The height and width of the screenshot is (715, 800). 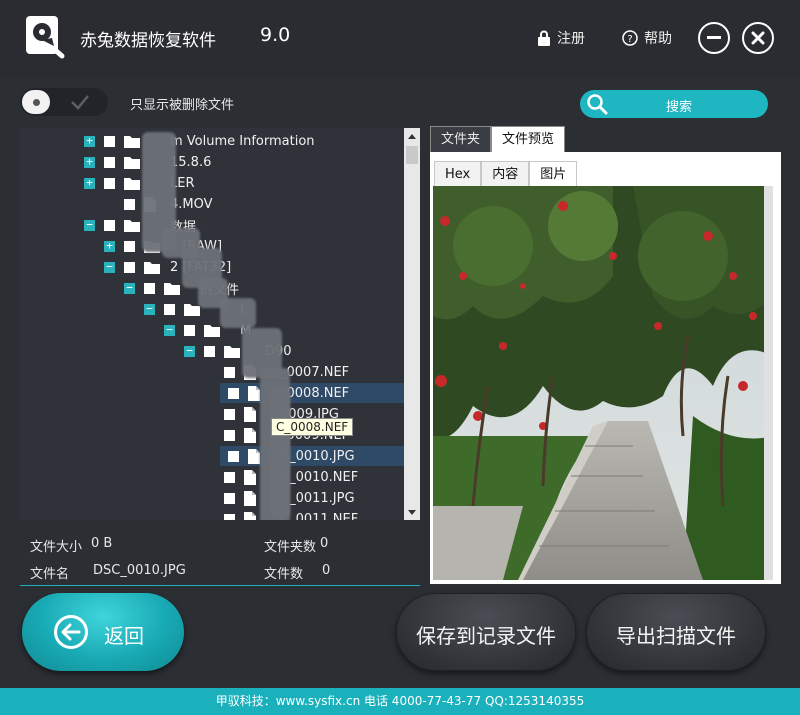 What do you see at coordinates (56, 547) in the screenshot?
I see `size-label: 文件大小` at bounding box center [56, 547].